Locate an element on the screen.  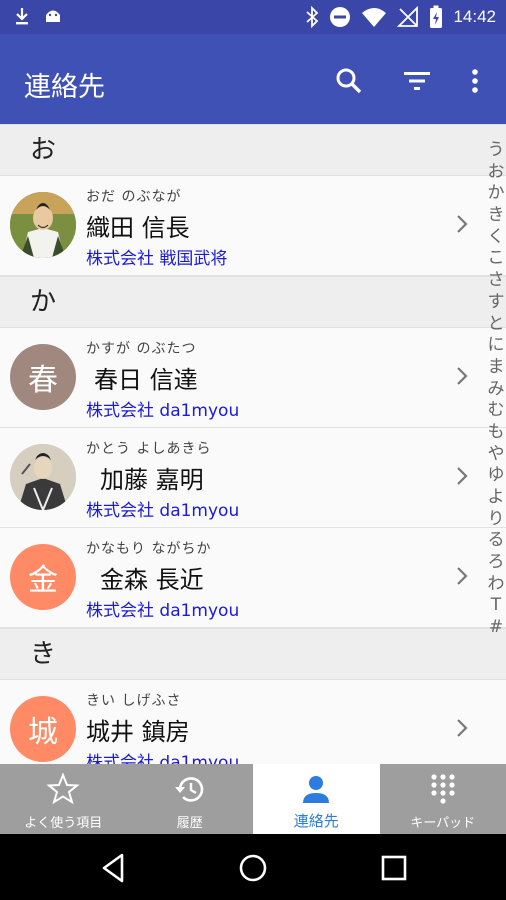
contact-row: 城 きい しげふさ 城井 鎮房 株式会社 da1myou is located at coordinates (253, 722).